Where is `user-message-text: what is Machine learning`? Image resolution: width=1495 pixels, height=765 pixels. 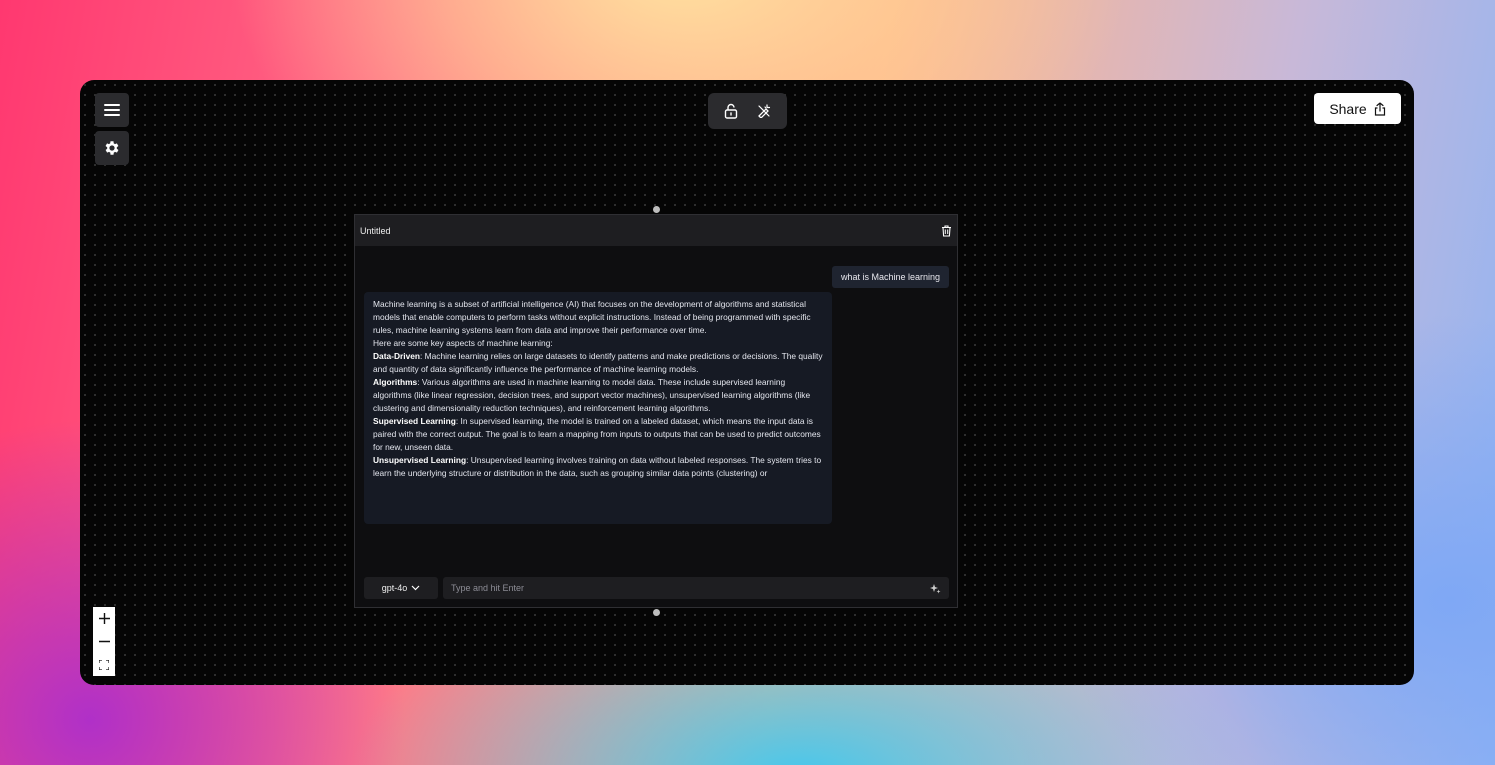 user-message-text: what is Machine learning is located at coordinates (890, 277).